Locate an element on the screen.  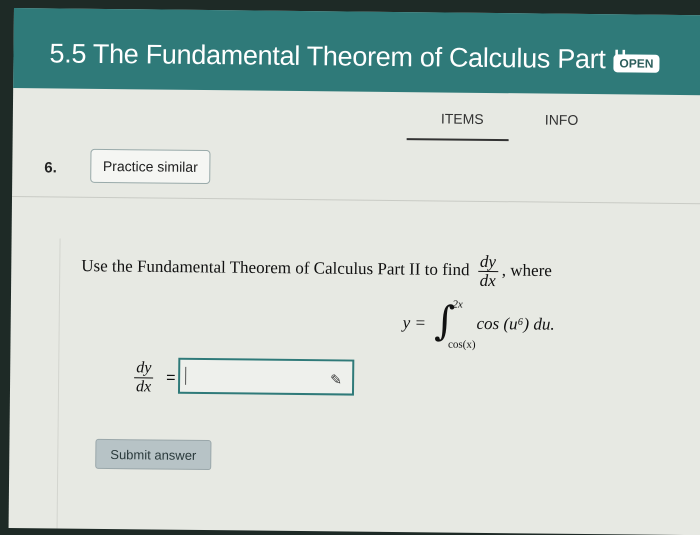
integral-sign: ∫ 2x cos(x) is located at coordinates (453, 324).